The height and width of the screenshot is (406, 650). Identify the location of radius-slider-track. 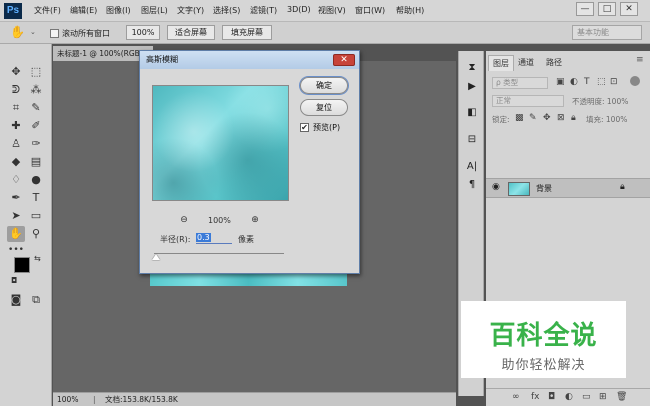
(219, 253).